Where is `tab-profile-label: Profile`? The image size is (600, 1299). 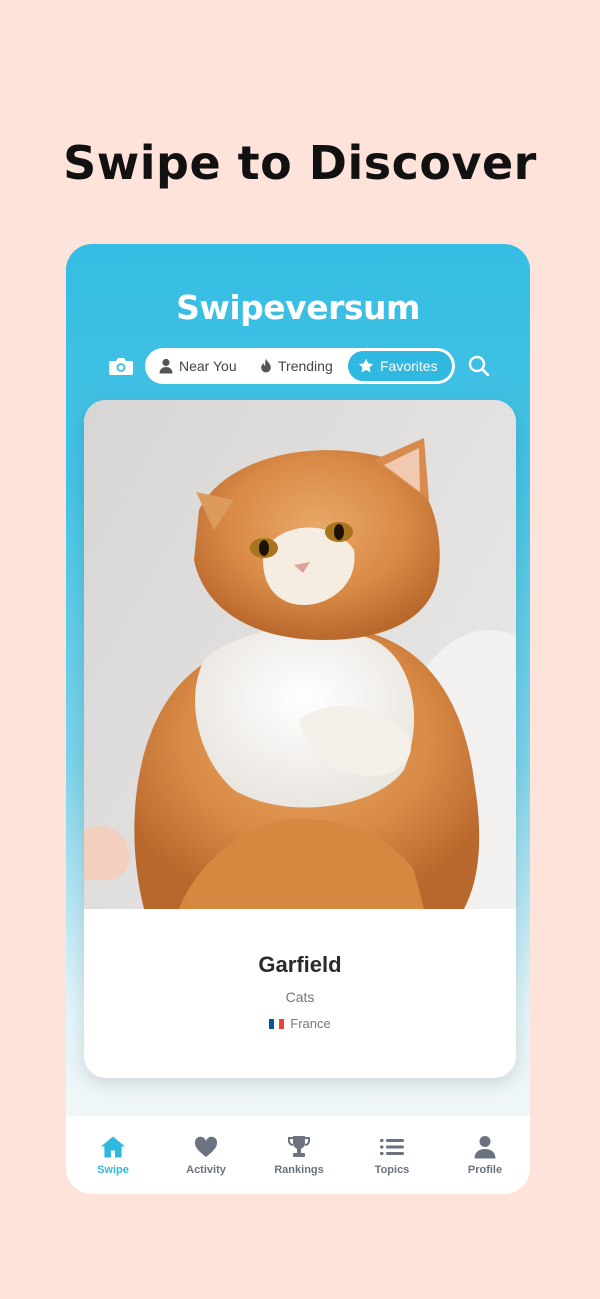 tab-profile-label: Profile is located at coordinates (485, 1170).